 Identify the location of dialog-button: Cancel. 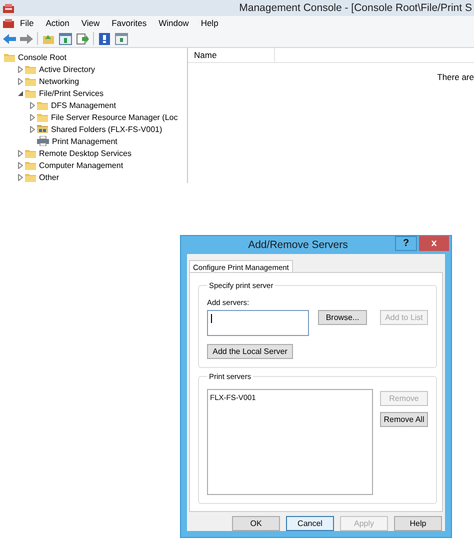
(310, 523).